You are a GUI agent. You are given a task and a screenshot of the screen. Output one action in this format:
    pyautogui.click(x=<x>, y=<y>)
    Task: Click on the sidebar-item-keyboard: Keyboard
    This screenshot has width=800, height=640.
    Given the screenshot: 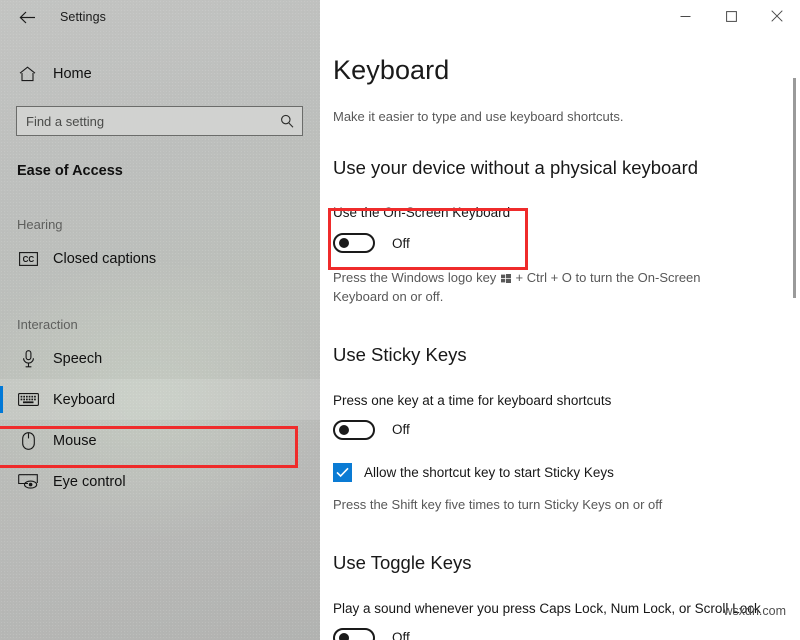 What is the action you would take?
    pyautogui.click(x=160, y=399)
    